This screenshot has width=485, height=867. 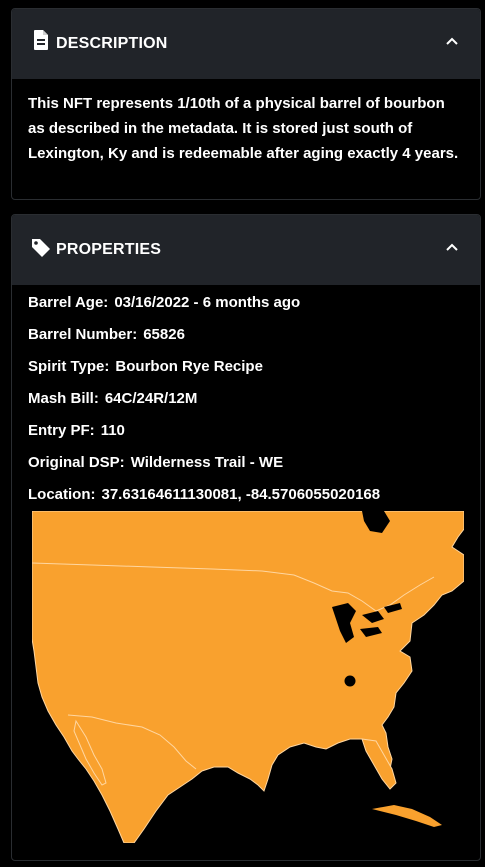 I want to click on properties-header: PROPERTIES, so click(x=246, y=250).